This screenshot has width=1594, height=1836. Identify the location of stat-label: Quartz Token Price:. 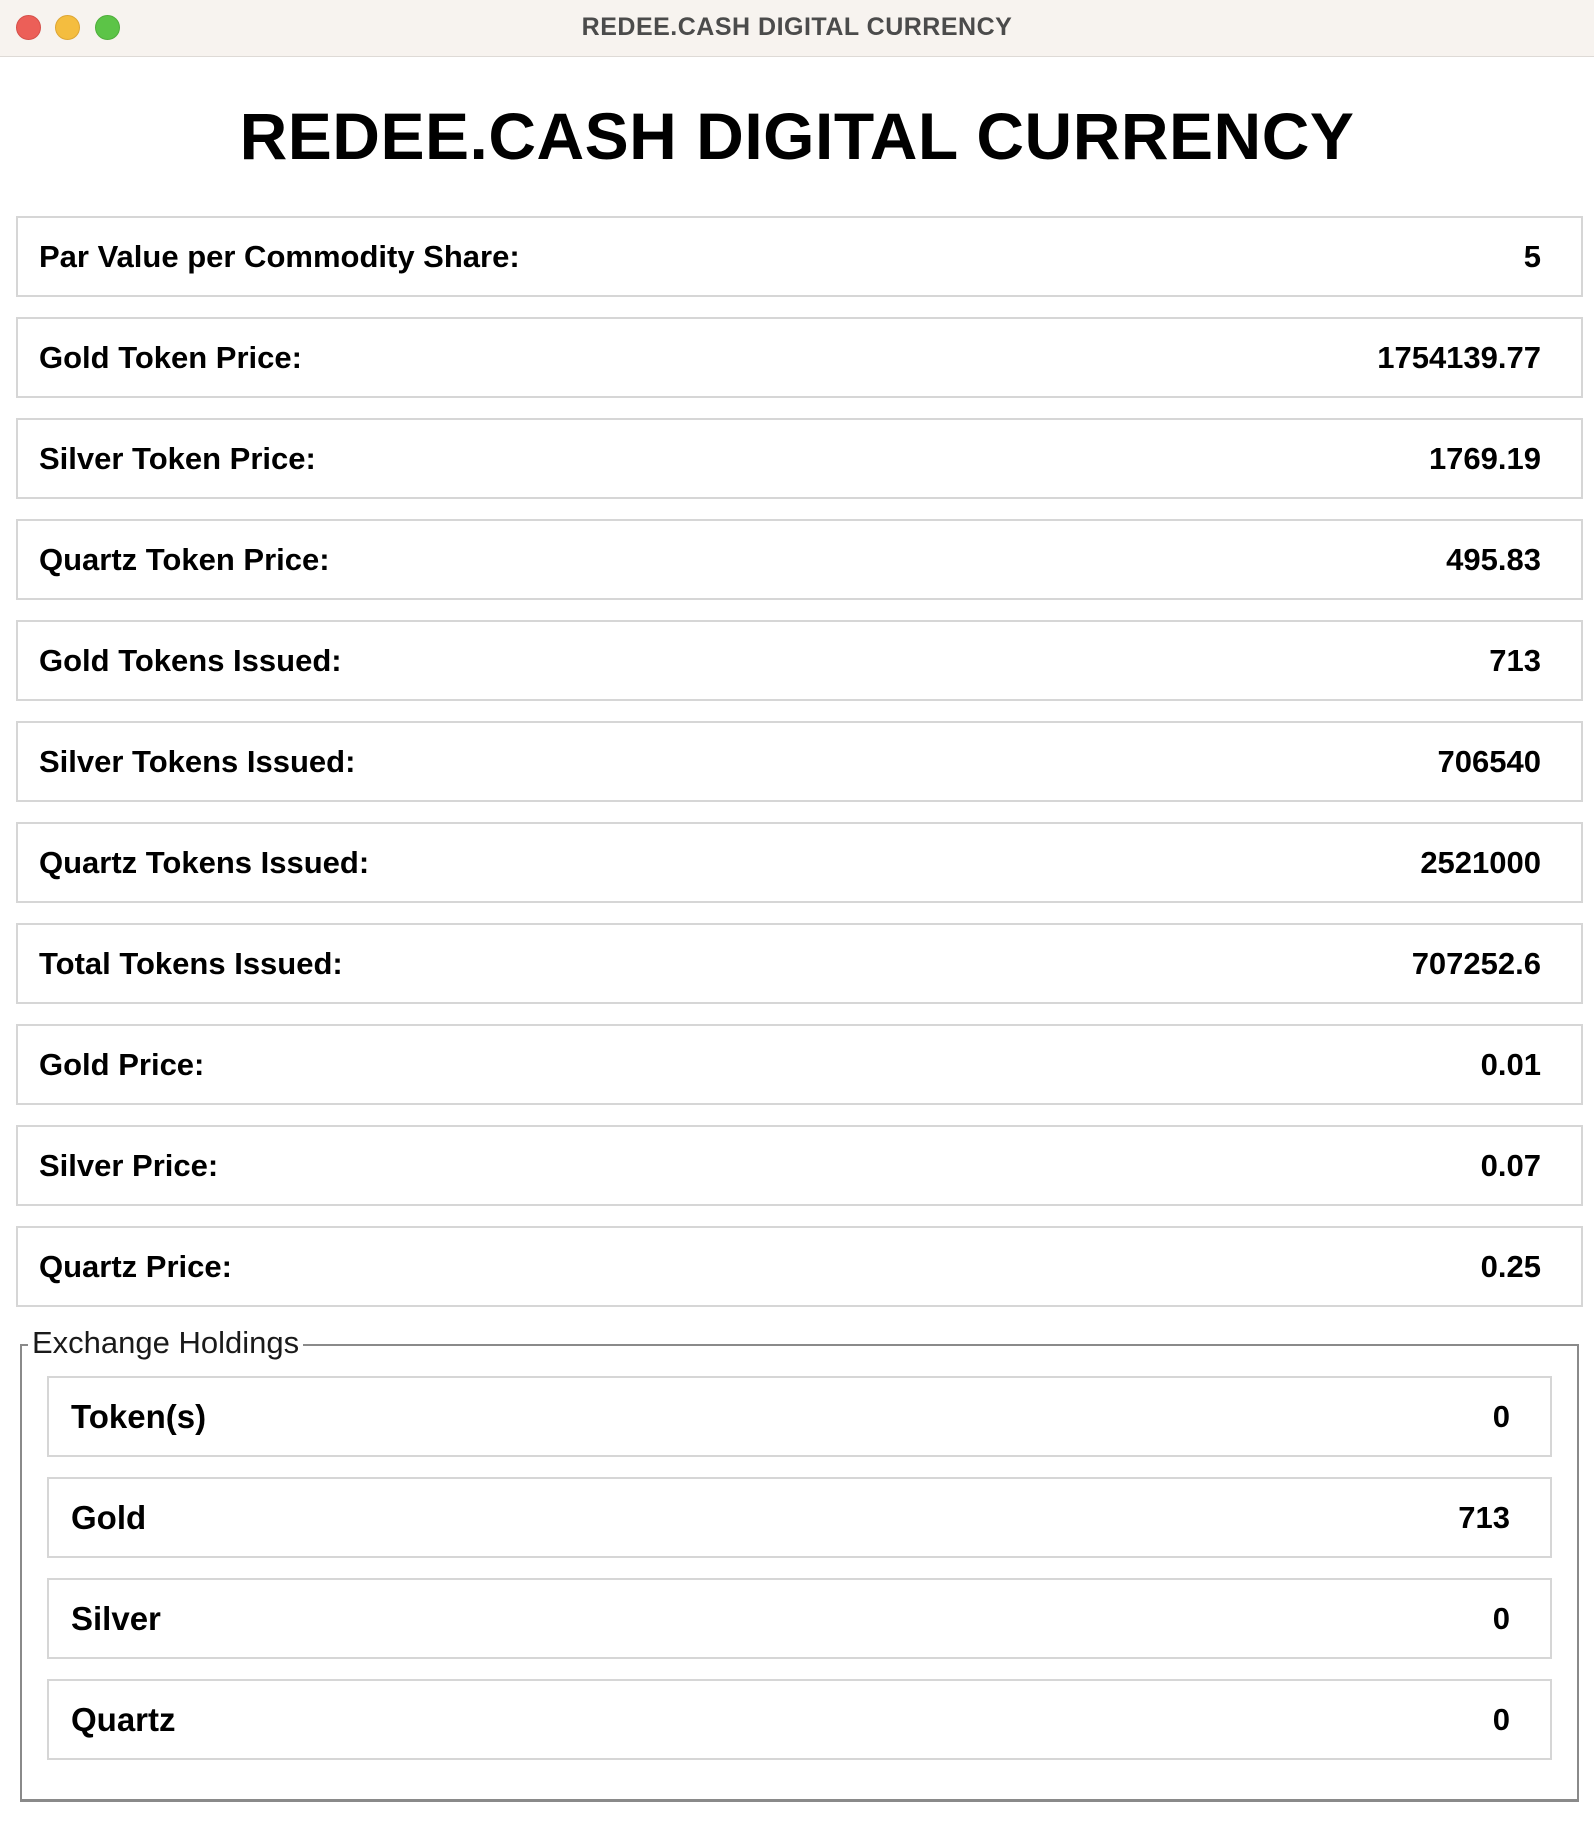
(184, 559).